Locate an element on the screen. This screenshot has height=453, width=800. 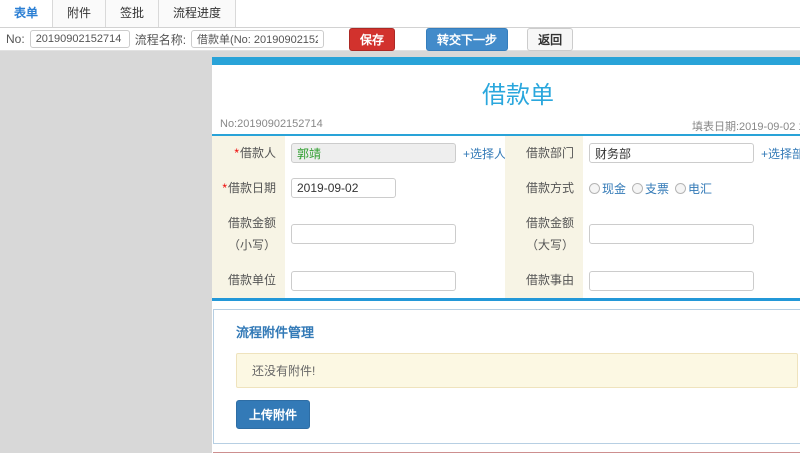
tab-approval: 签批 is located at coordinates (133, 13).